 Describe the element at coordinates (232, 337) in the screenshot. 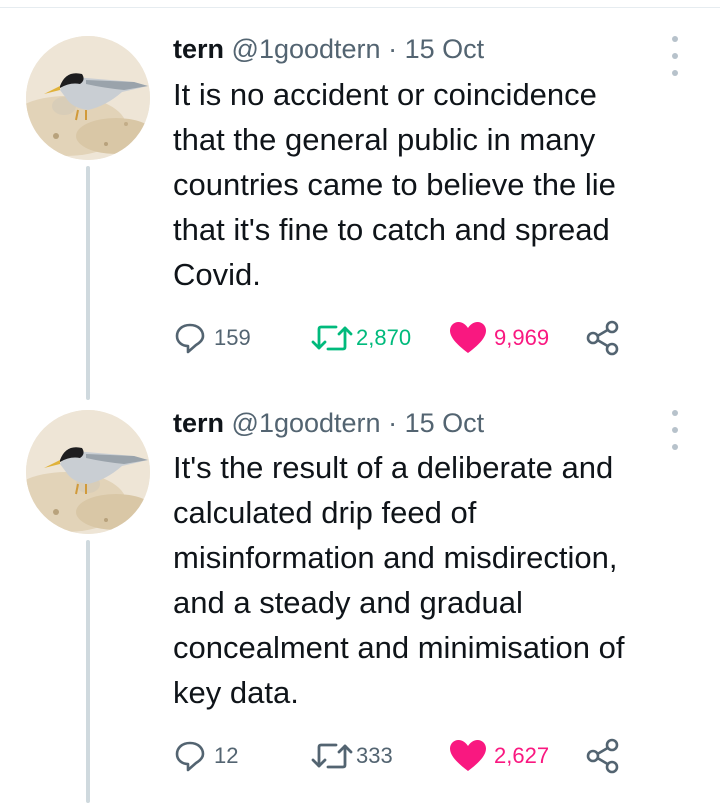

I see `reply-count: 159` at that location.